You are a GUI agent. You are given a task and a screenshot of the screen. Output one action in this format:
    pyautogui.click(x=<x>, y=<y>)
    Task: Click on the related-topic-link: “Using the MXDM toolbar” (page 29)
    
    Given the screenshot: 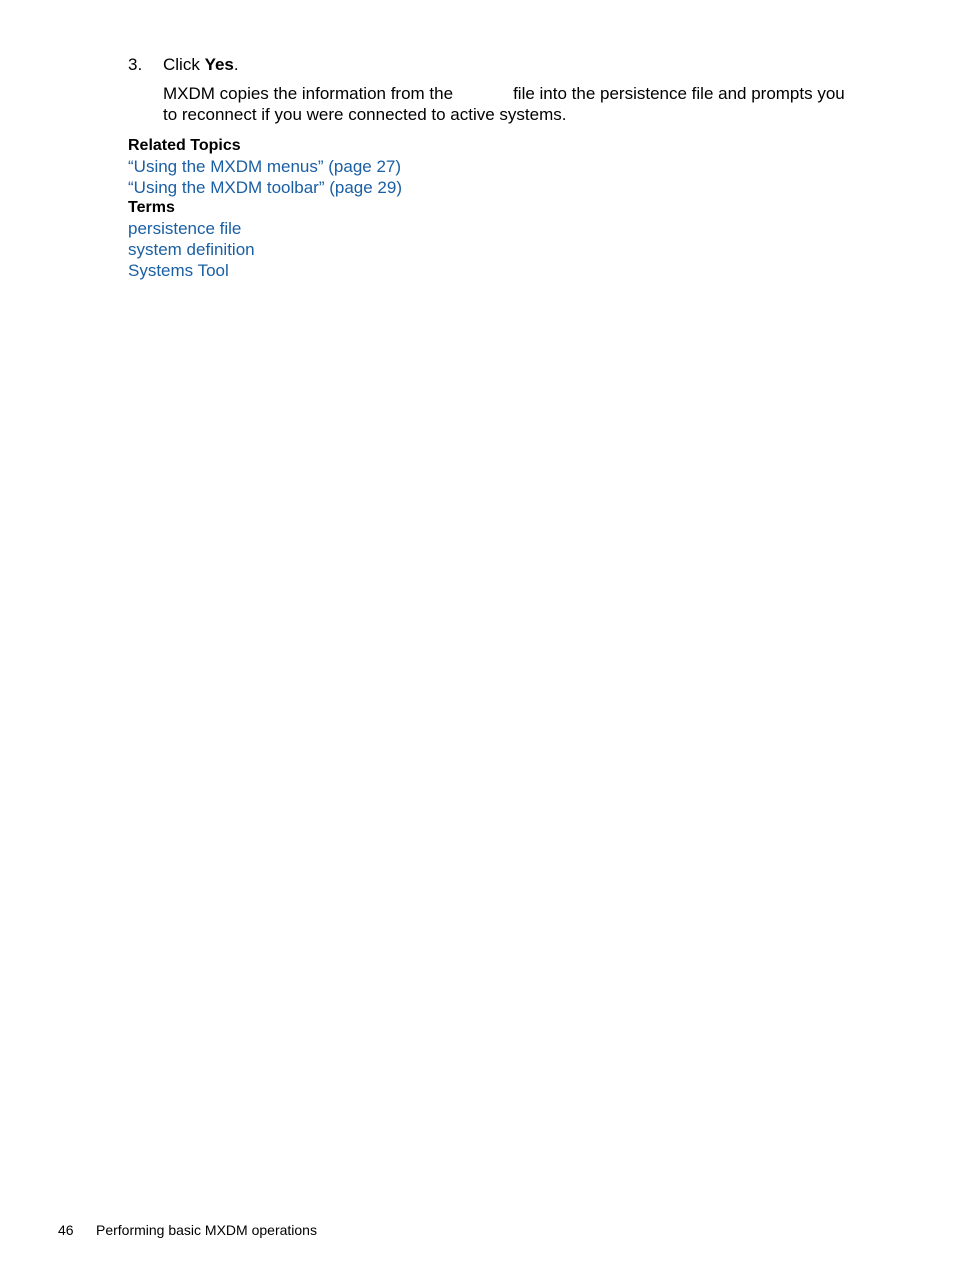 What is the action you would take?
    pyautogui.click(x=265, y=188)
    